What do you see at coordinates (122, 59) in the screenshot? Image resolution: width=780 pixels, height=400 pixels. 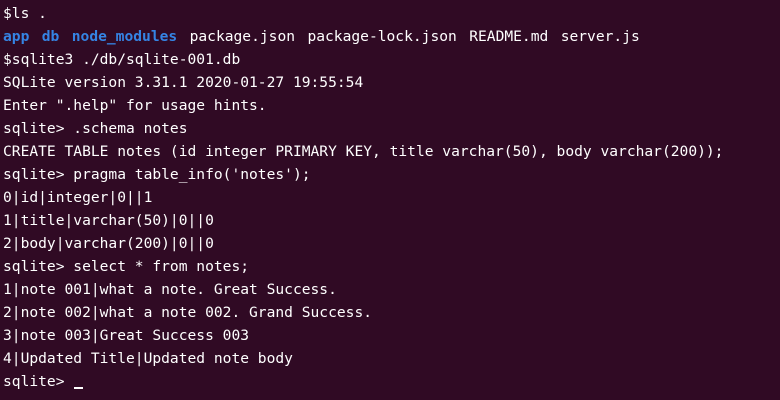 I see `terminal-line-sqlite-command: $sqlite3 ./db/sqlite-001.db` at bounding box center [122, 59].